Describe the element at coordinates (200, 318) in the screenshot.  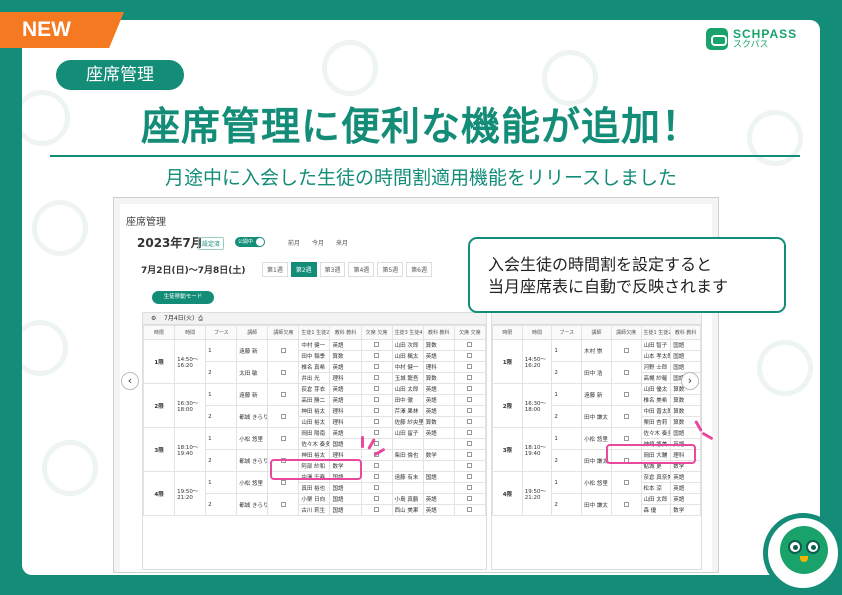
I see `print-icon: ⎙` at that location.